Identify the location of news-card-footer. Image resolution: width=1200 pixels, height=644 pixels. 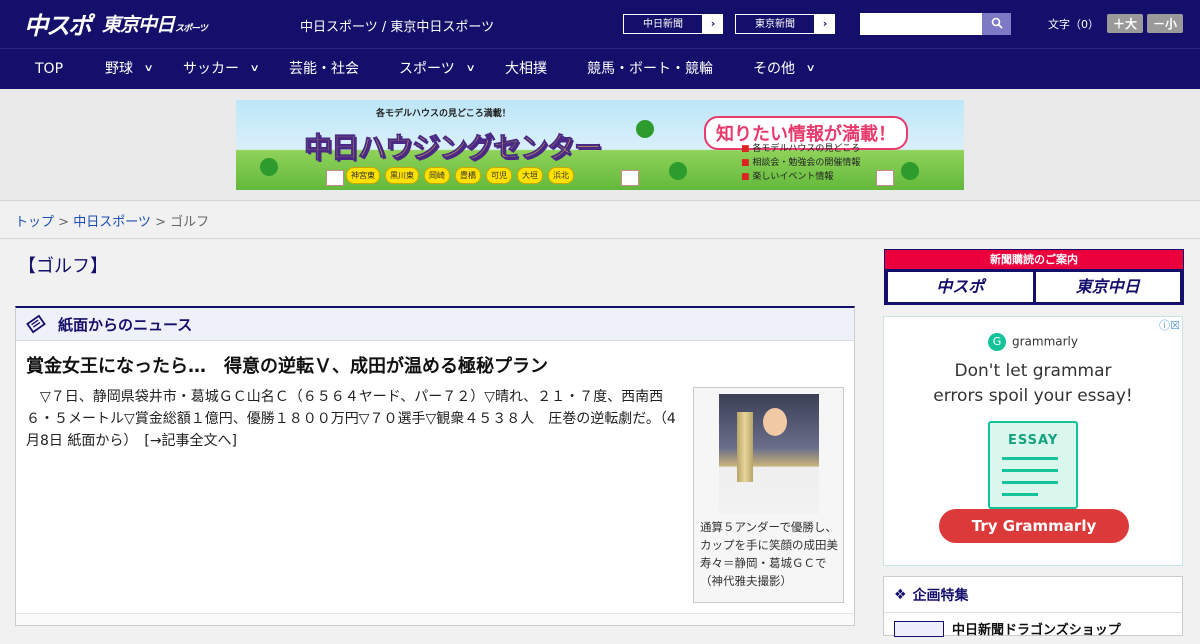
(435, 619).